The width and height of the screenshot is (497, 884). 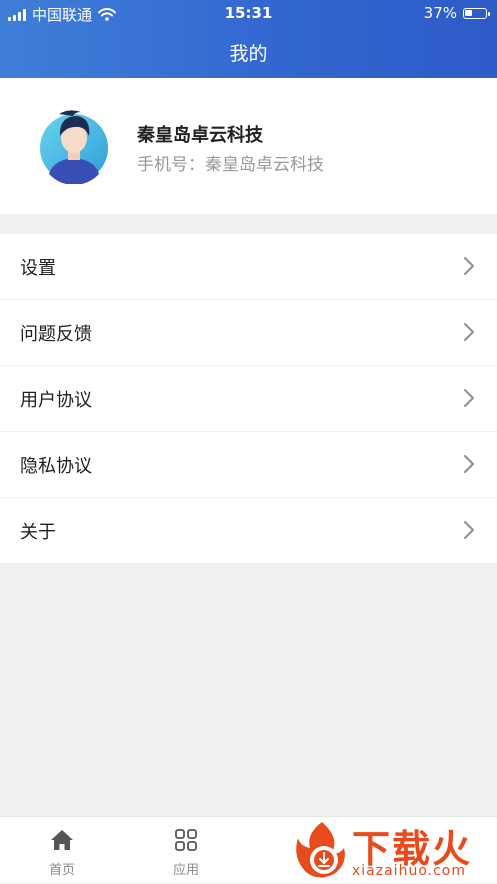 I want to click on tab-apps: 应用, so click(x=186, y=850).